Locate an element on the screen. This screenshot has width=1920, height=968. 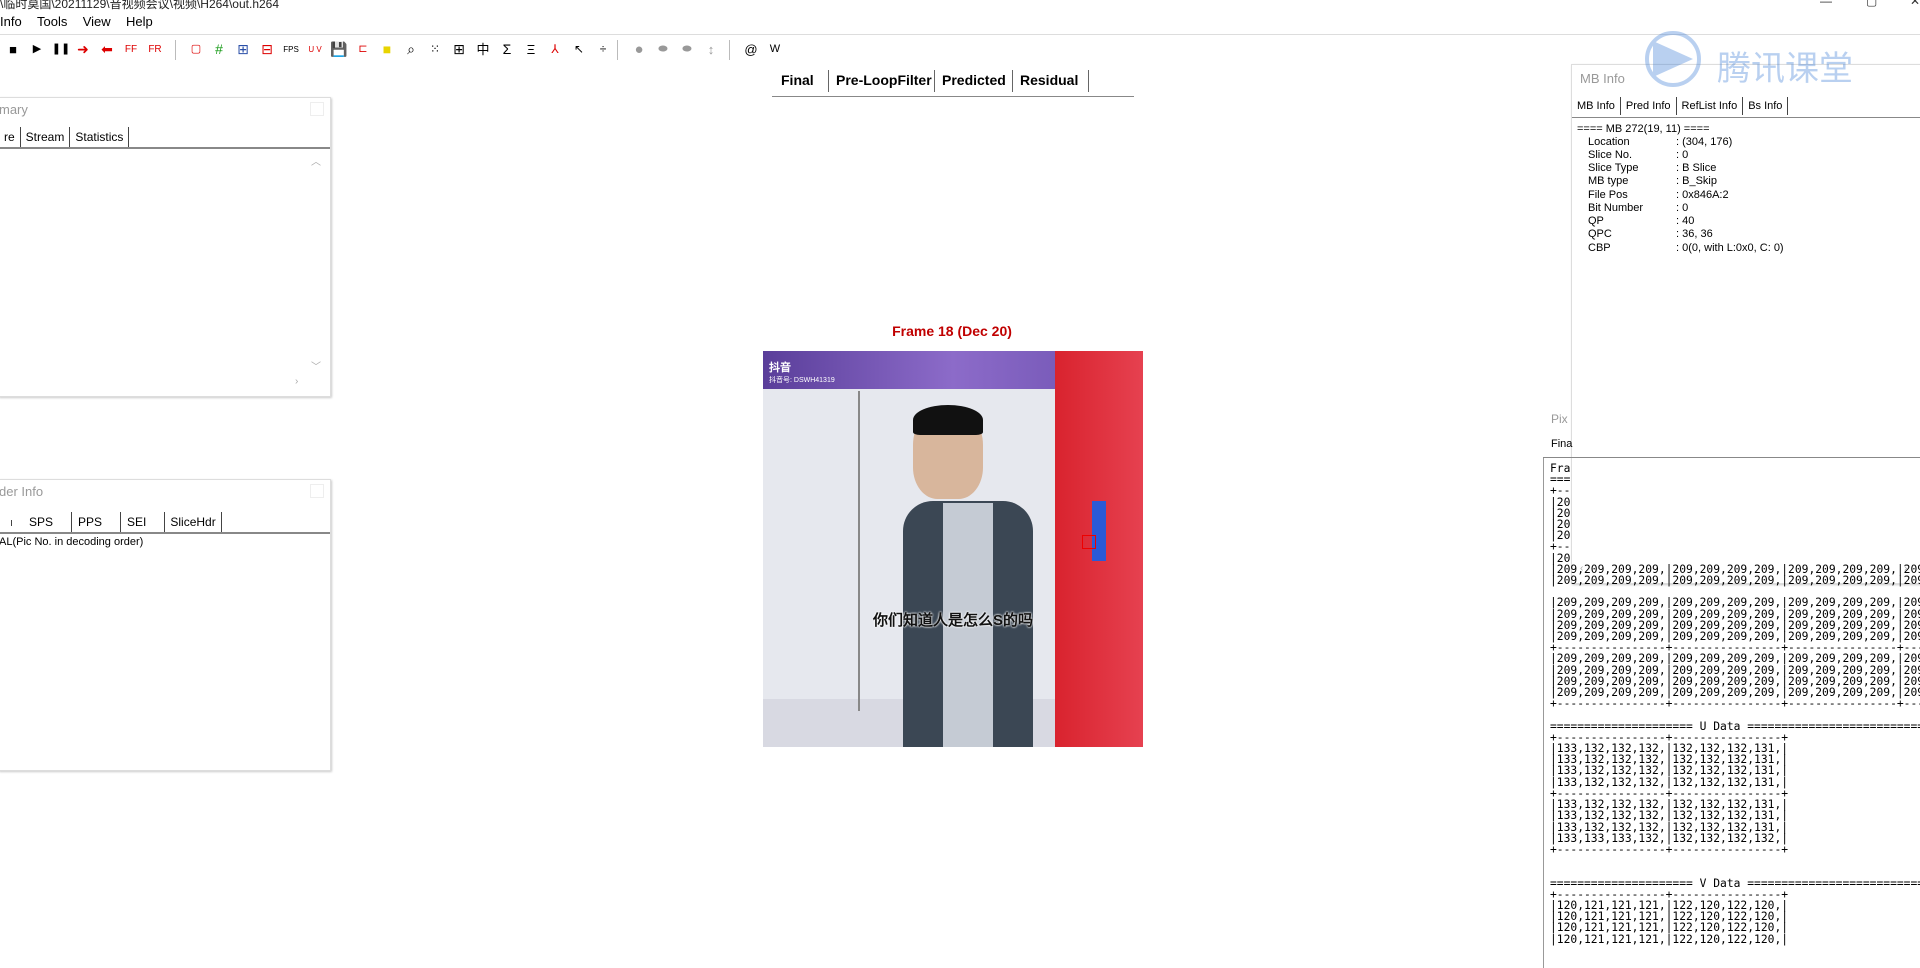
dots-grid-icon: ⁙ is located at coordinates (435, 49).